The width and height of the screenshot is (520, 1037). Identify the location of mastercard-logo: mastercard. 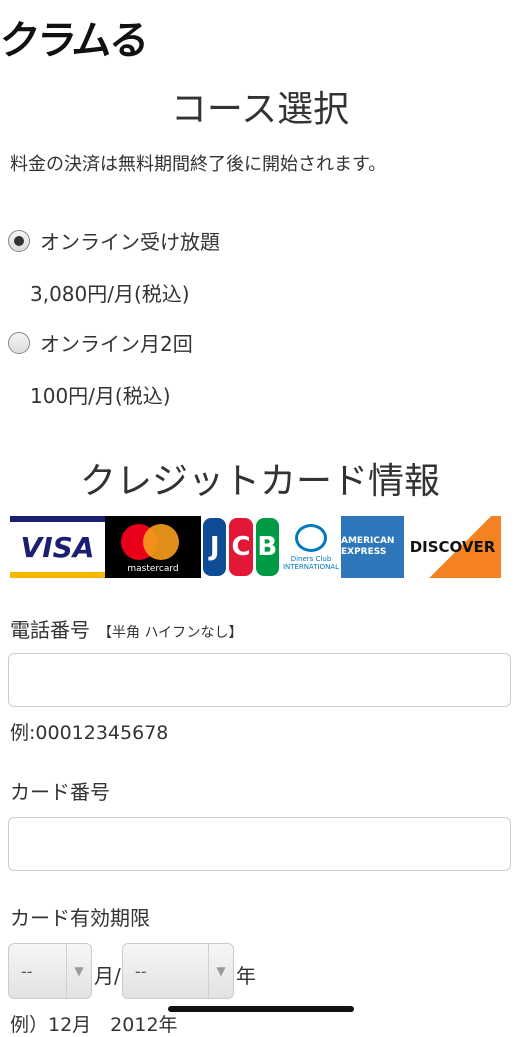
(153, 547).